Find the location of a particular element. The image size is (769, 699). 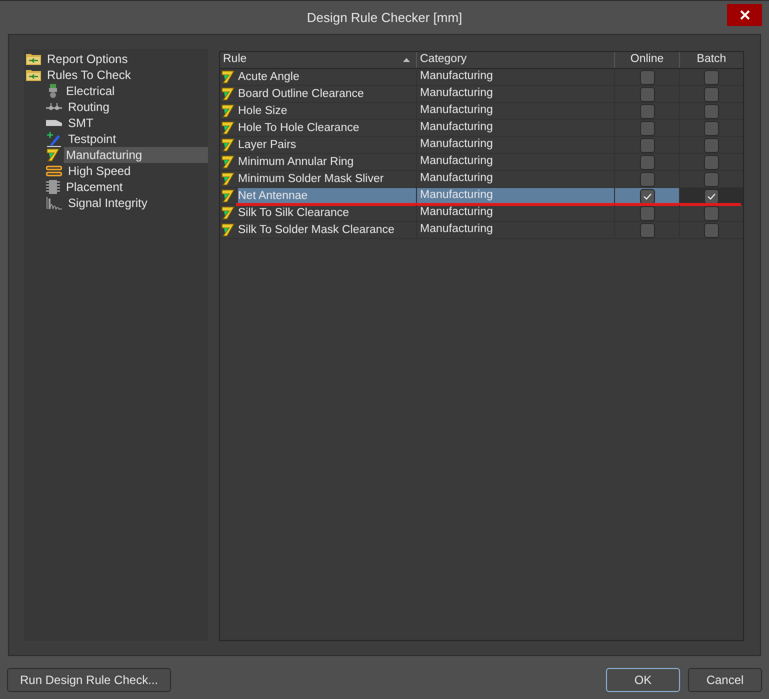

tree-item: High Speed is located at coordinates (99, 171).